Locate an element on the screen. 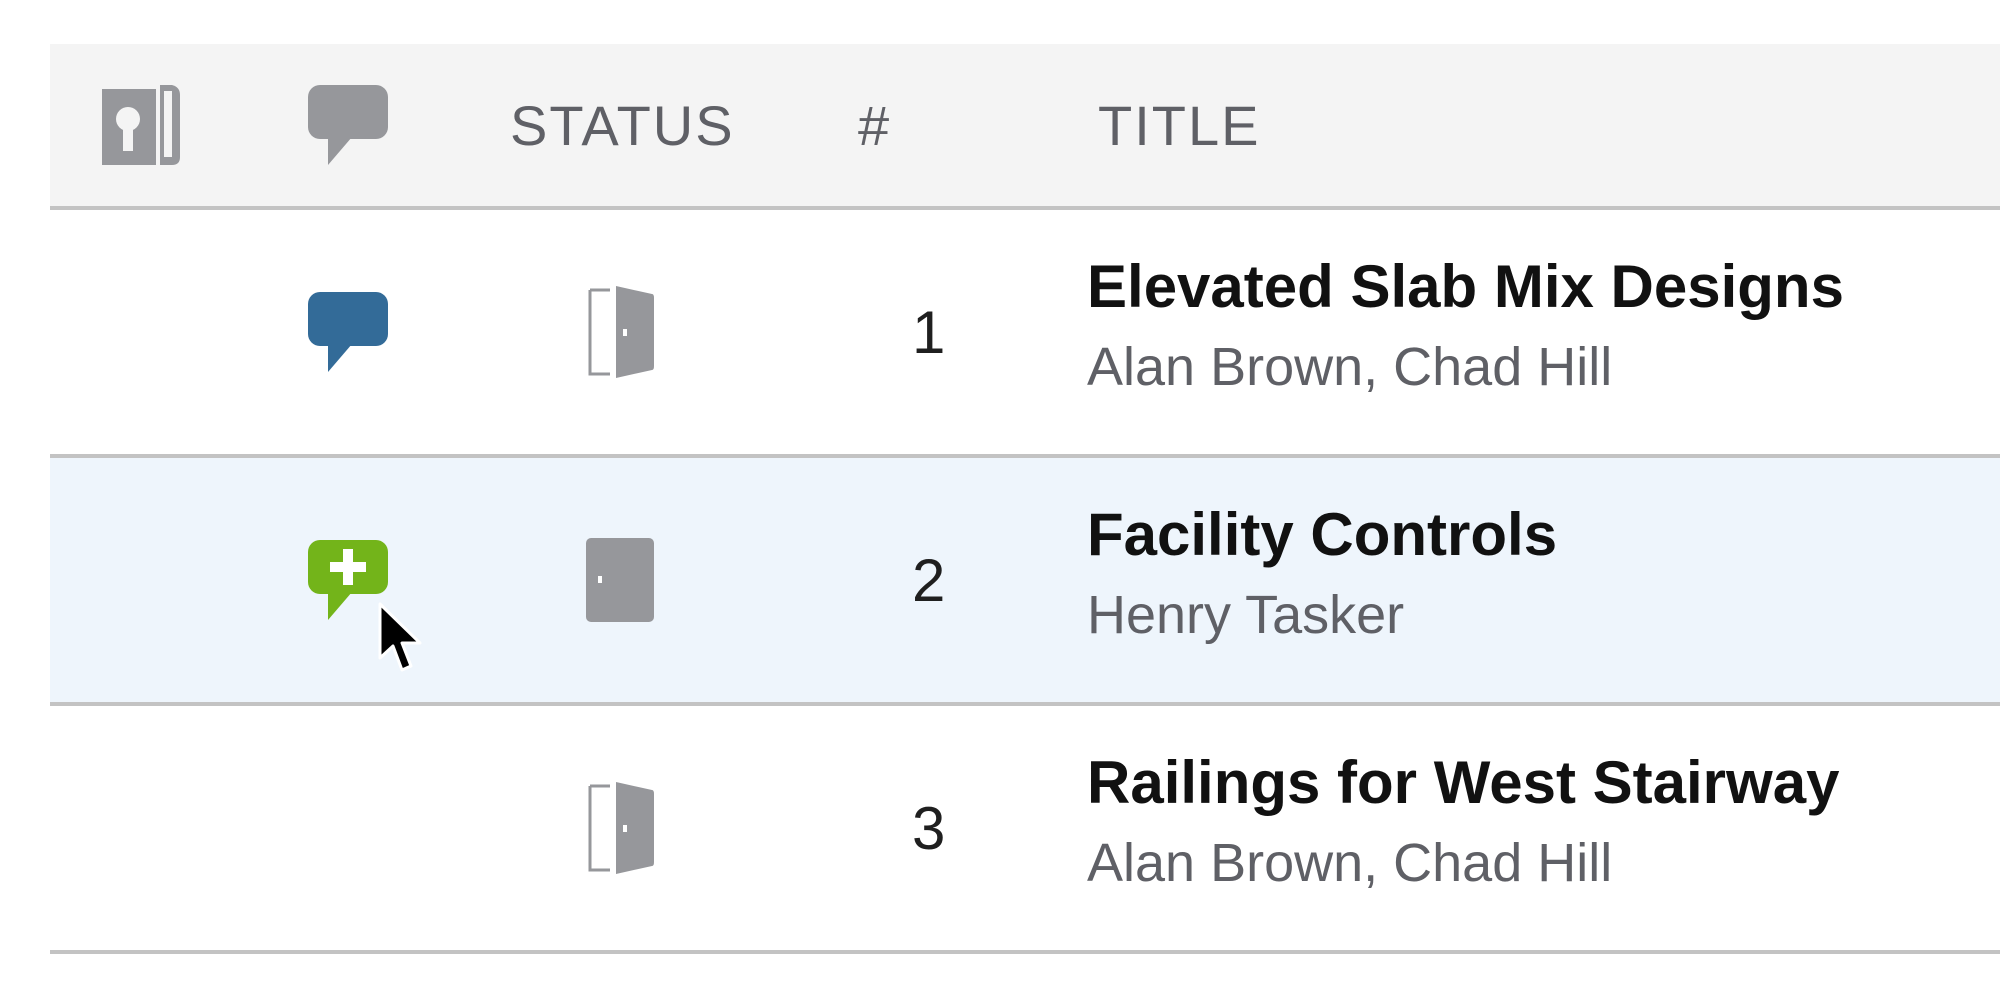 The width and height of the screenshot is (2000, 1000). column-header-document is located at coordinates (142, 125).